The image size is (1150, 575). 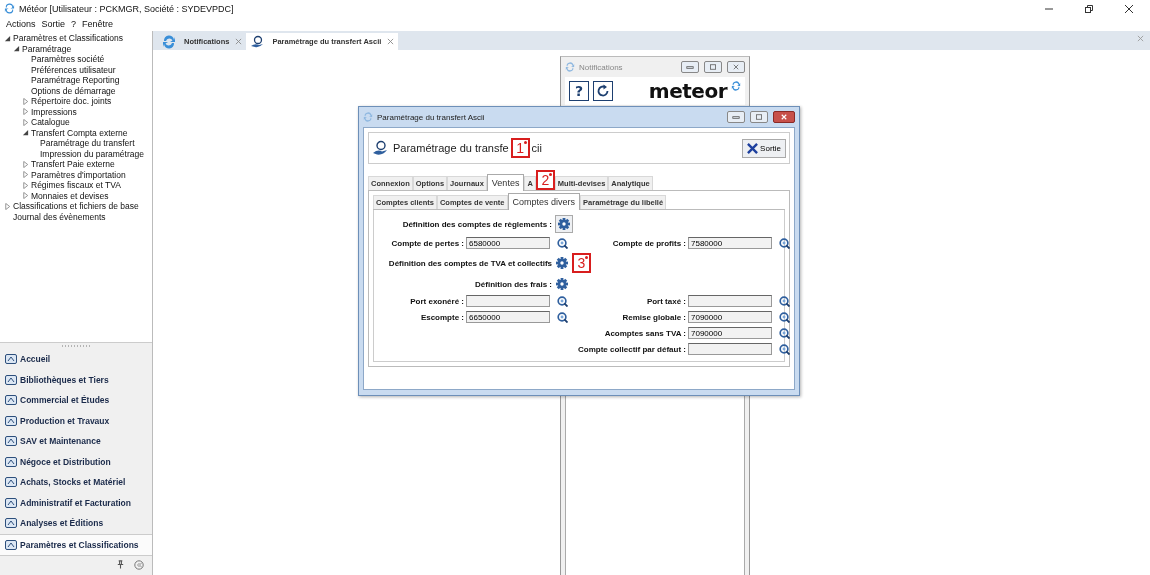 What do you see at coordinates (469, 263) in the screenshot?
I see `action-label: Définition des comptes de TVA et collectifs` at bounding box center [469, 263].